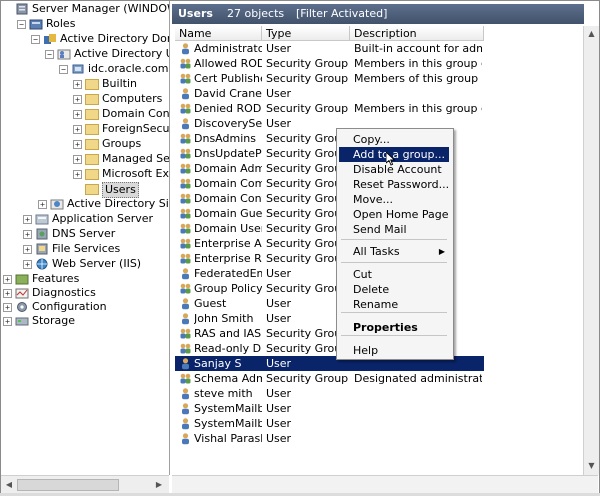 This screenshot has height=496, width=600. What do you see at coordinates (394, 274) in the screenshot?
I see `menu-cut: Cut` at bounding box center [394, 274].